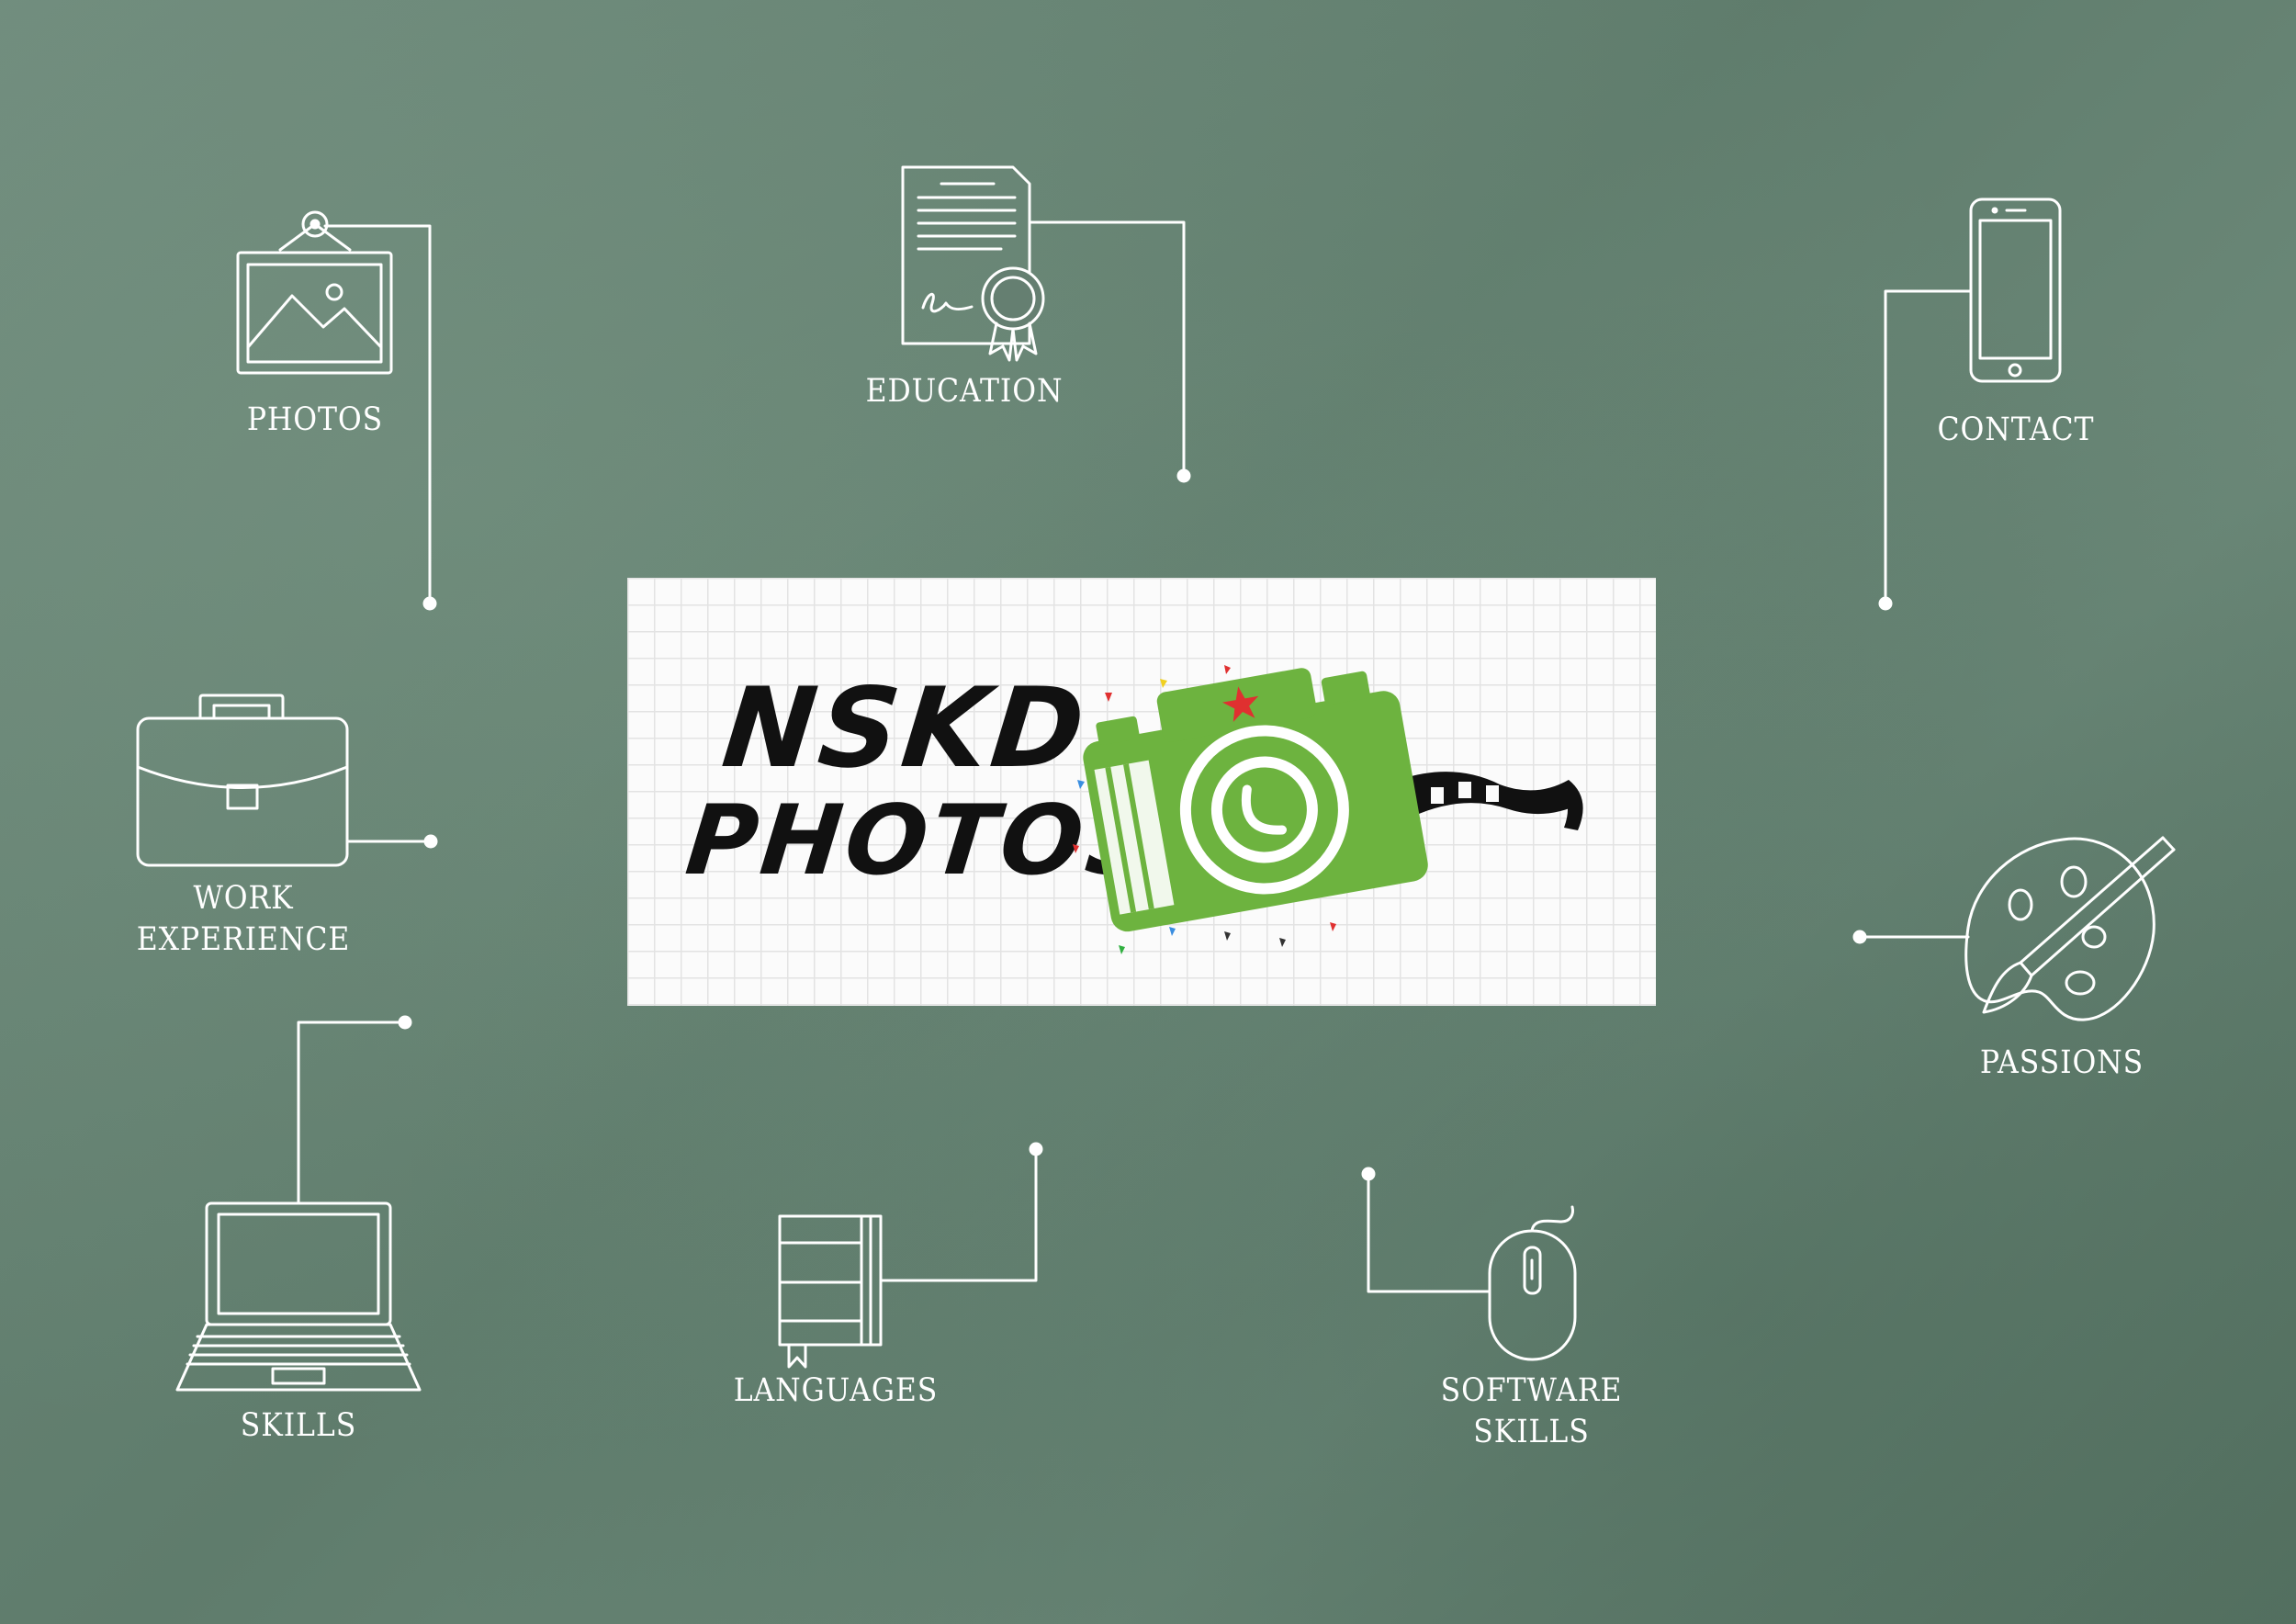 This screenshot has height=1624, width=2296. What do you see at coordinates (429, 603) in the screenshot?
I see `photos-connector-dot` at bounding box center [429, 603].